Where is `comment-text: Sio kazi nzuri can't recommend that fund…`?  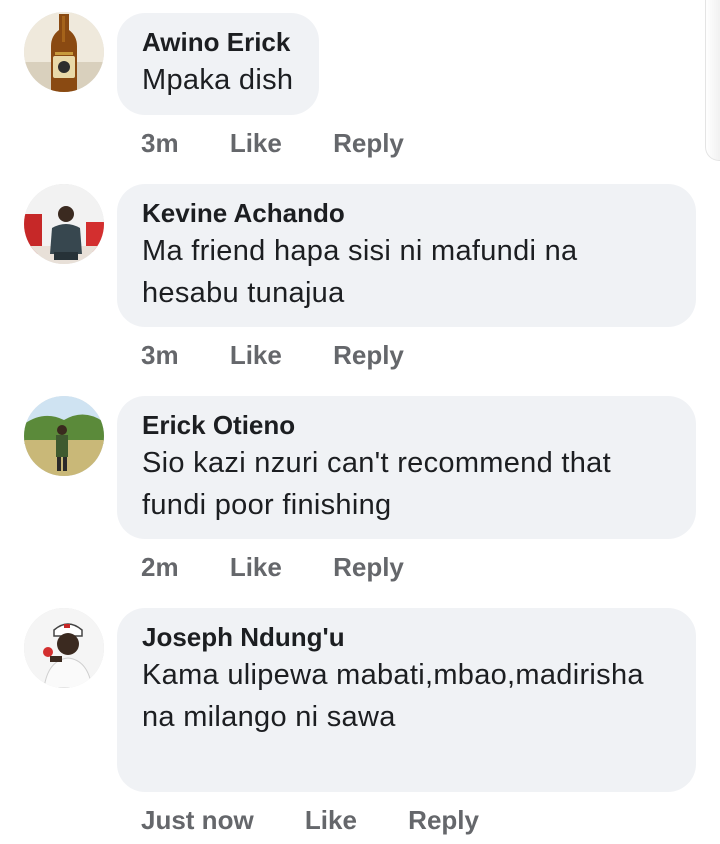
comment-text: Sio kazi nzuri can't recommend that fund… is located at coordinates (376, 484).